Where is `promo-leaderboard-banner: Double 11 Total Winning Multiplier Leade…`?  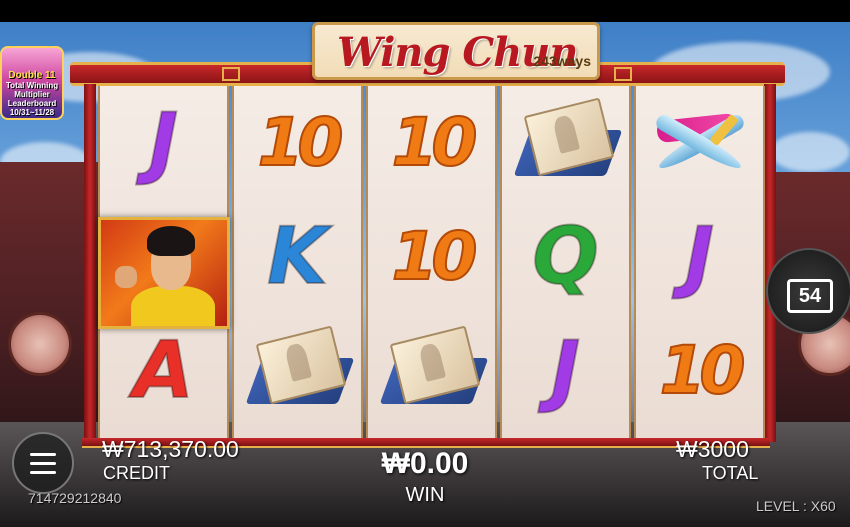 promo-leaderboard-banner: Double 11 Total Winning Multiplier Leade… is located at coordinates (32, 83).